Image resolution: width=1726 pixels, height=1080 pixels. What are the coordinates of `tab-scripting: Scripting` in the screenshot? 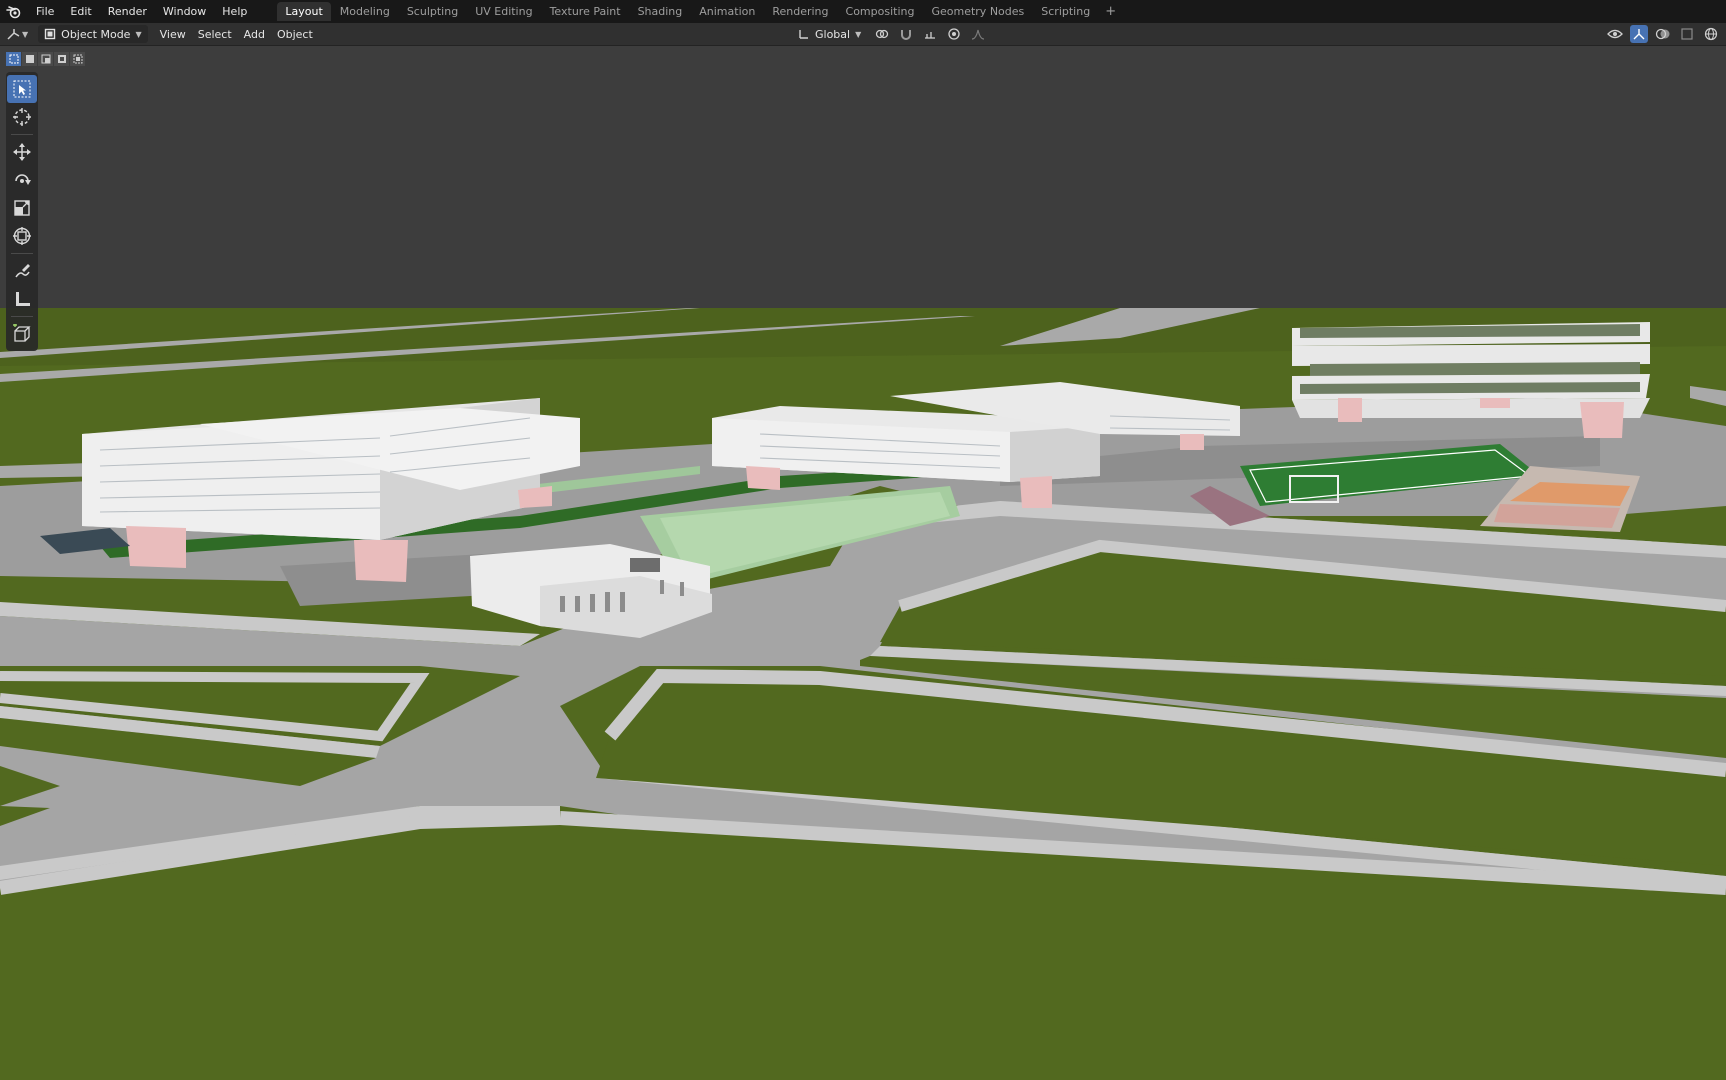 It's located at (1065, 11).